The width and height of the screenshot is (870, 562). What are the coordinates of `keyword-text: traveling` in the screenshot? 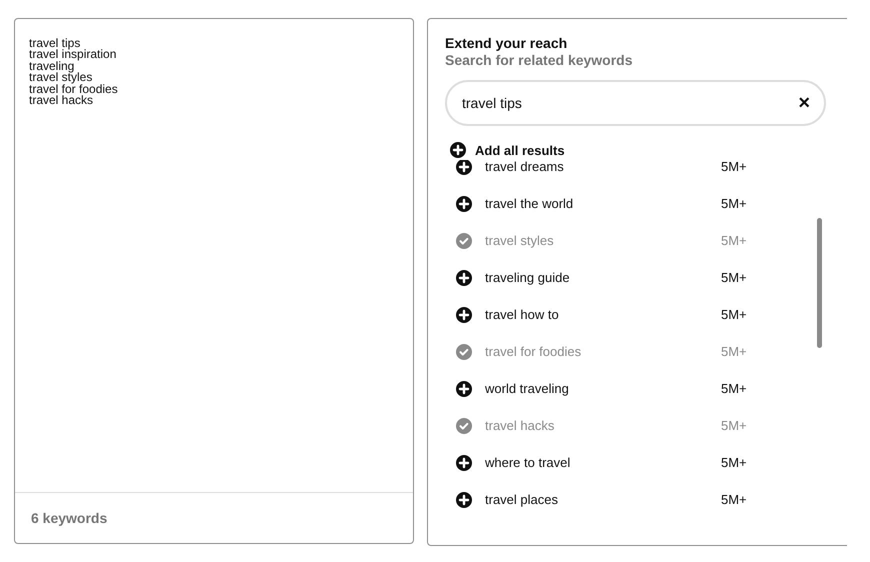 It's located at (51, 66).